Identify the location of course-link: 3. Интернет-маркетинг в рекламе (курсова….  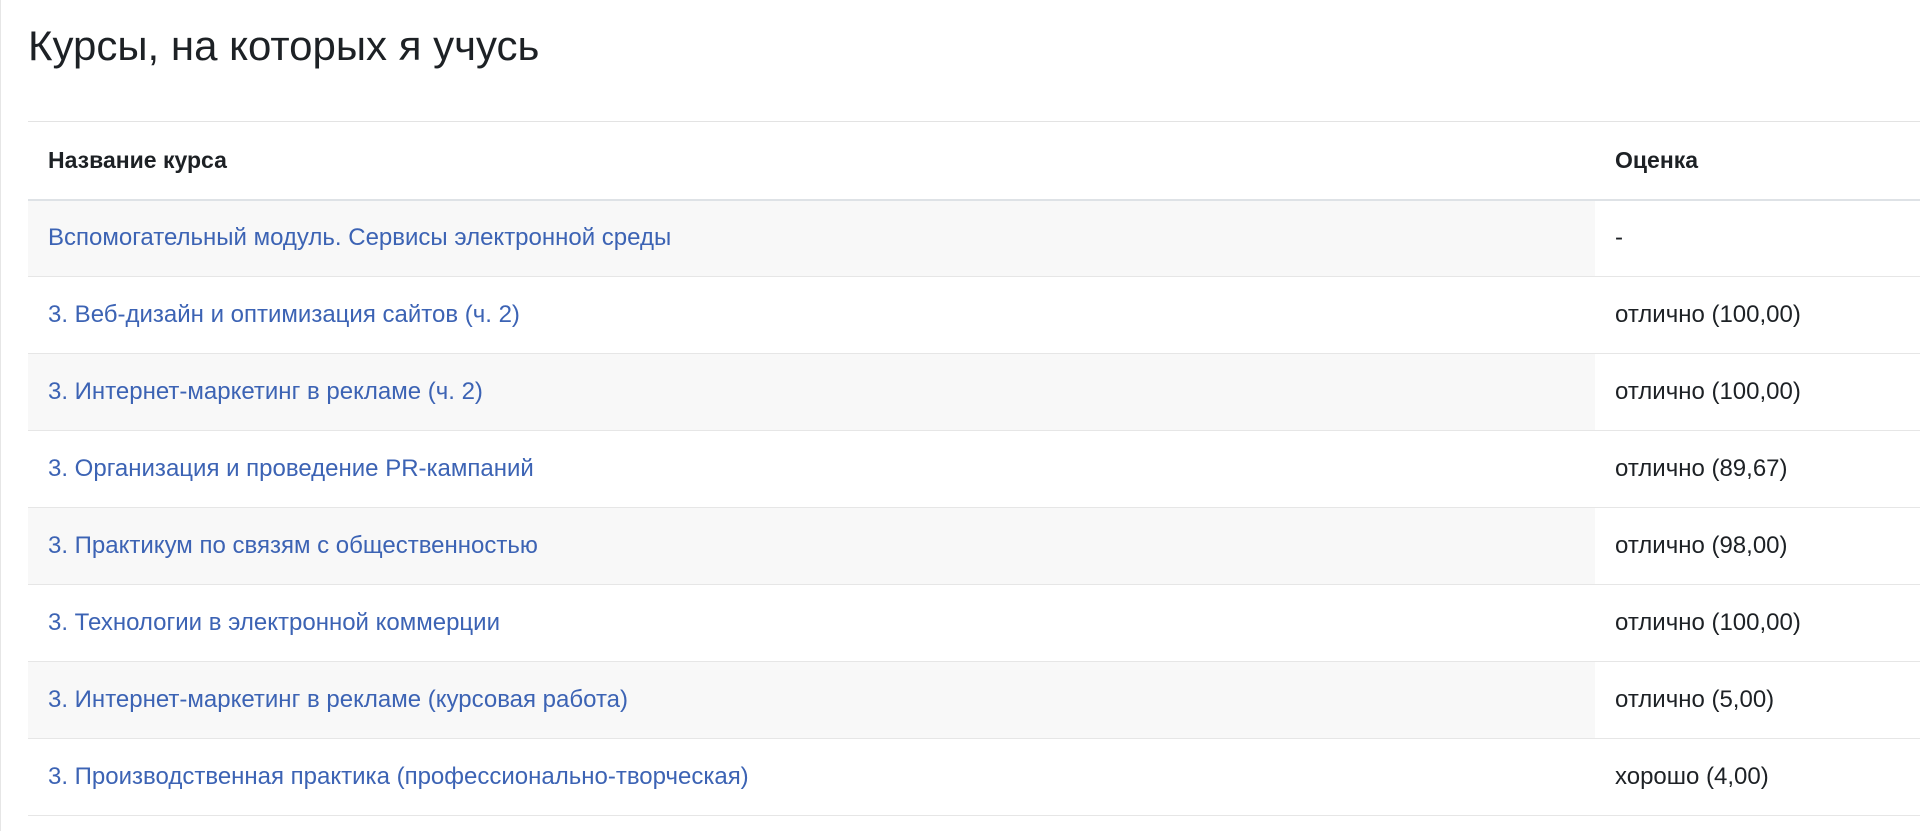
(338, 699).